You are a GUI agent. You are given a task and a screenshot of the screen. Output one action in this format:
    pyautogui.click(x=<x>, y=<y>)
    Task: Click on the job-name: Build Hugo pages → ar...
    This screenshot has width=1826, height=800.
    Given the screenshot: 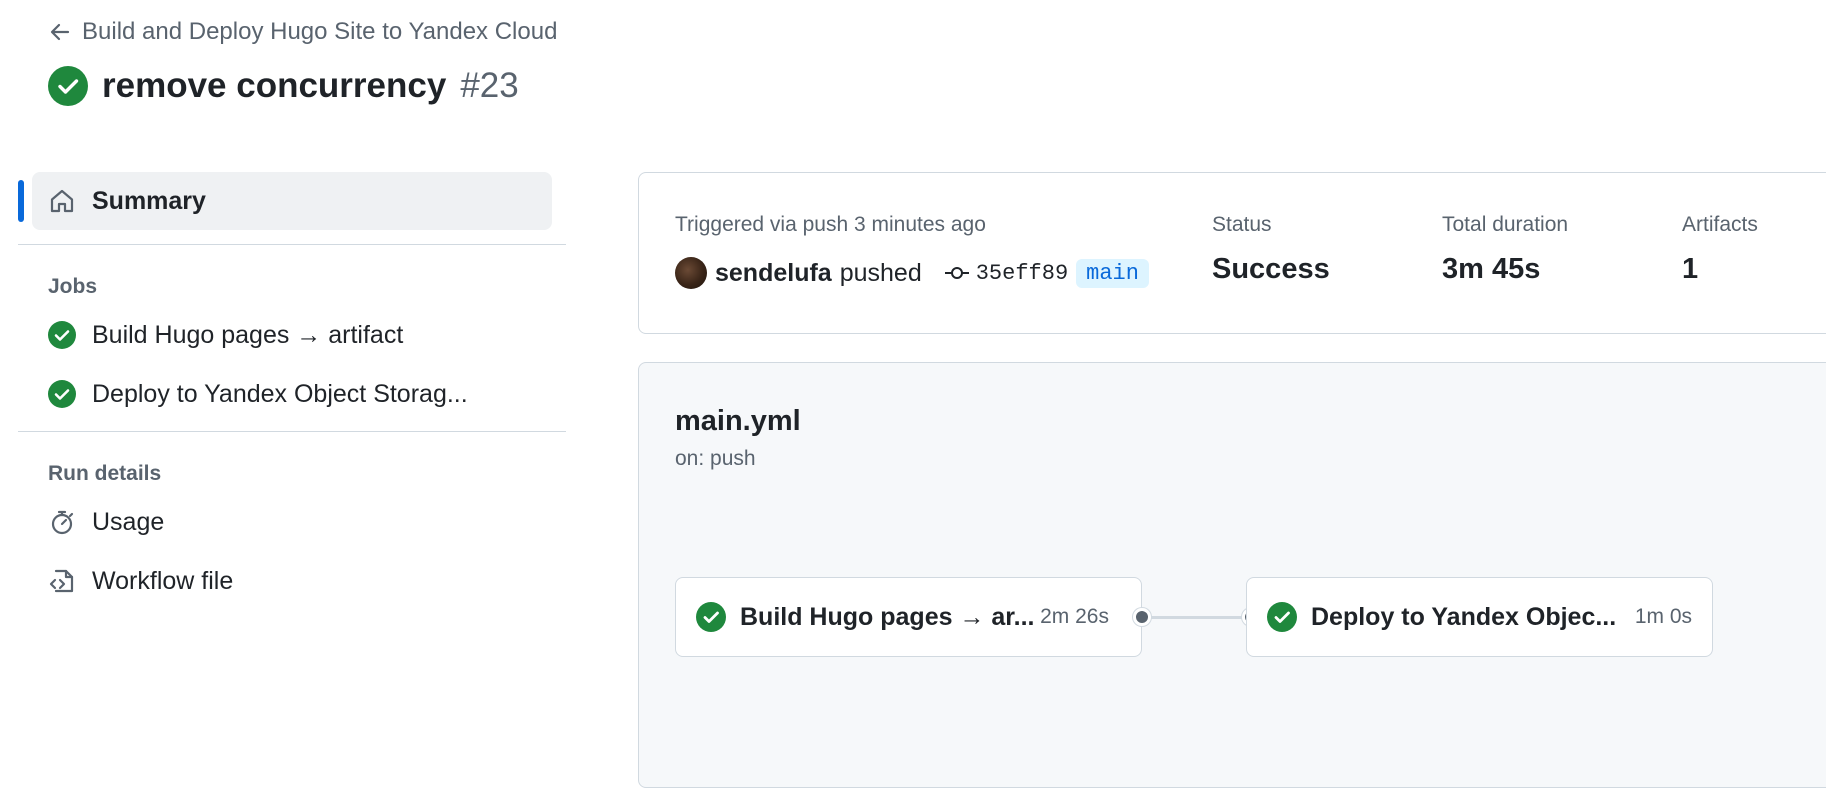 What is the action you would take?
    pyautogui.click(x=887, y=616)
    